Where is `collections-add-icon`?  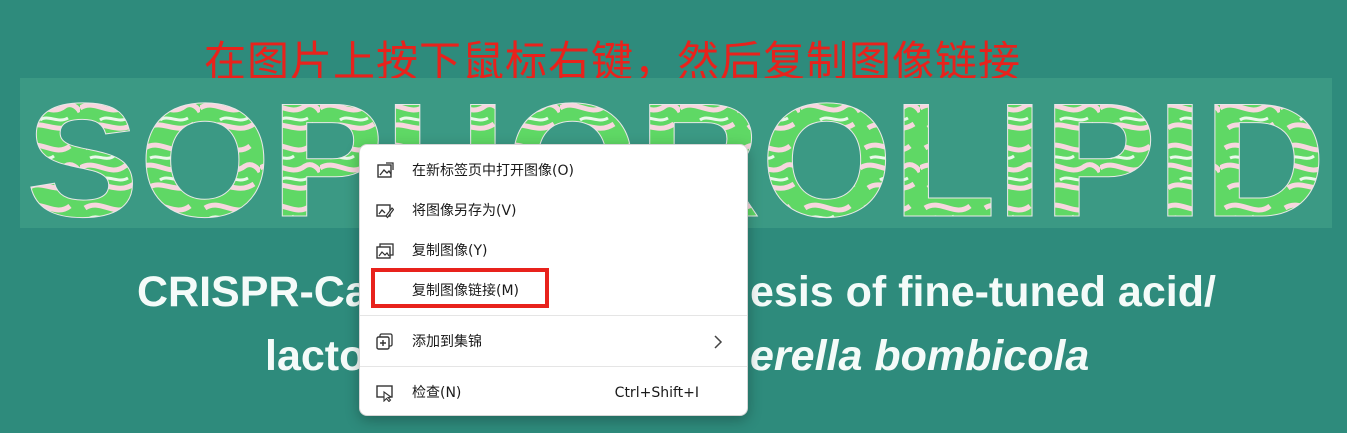 collections-add-icon is located at coordinates (384, 341).